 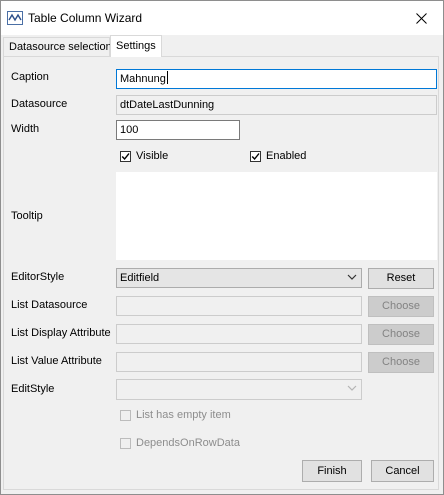 I want to click on reset-button: Reset, so click(x=401, y=278).